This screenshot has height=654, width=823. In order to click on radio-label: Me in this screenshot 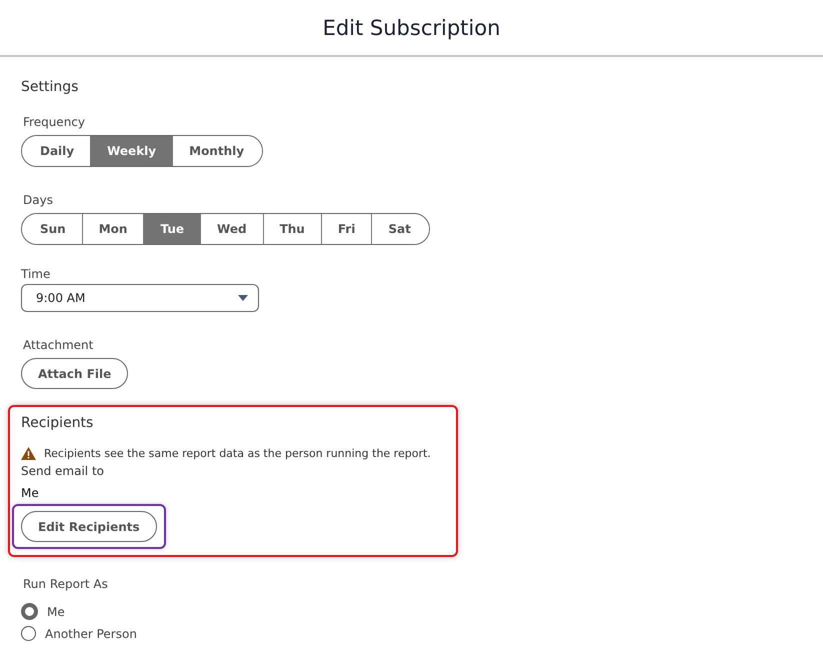, I will do `click(56, 611)`.